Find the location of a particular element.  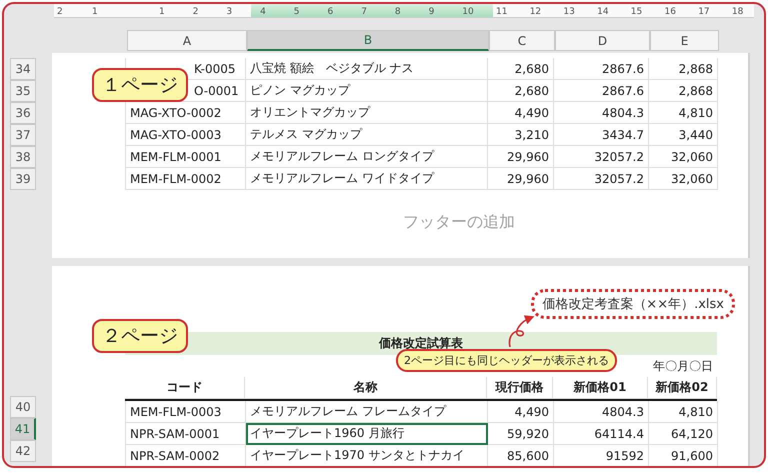

table-cell: MEM-FLM-0001 is located at coordinates (186, 157).